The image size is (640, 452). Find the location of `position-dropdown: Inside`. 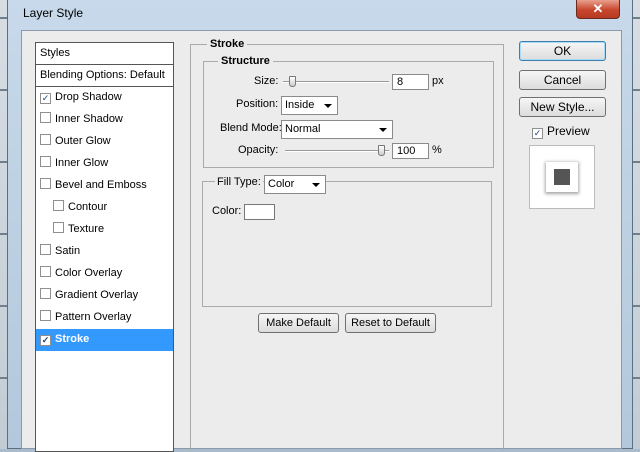

position-dropdown: Inside is located at coordinates (309, 105).